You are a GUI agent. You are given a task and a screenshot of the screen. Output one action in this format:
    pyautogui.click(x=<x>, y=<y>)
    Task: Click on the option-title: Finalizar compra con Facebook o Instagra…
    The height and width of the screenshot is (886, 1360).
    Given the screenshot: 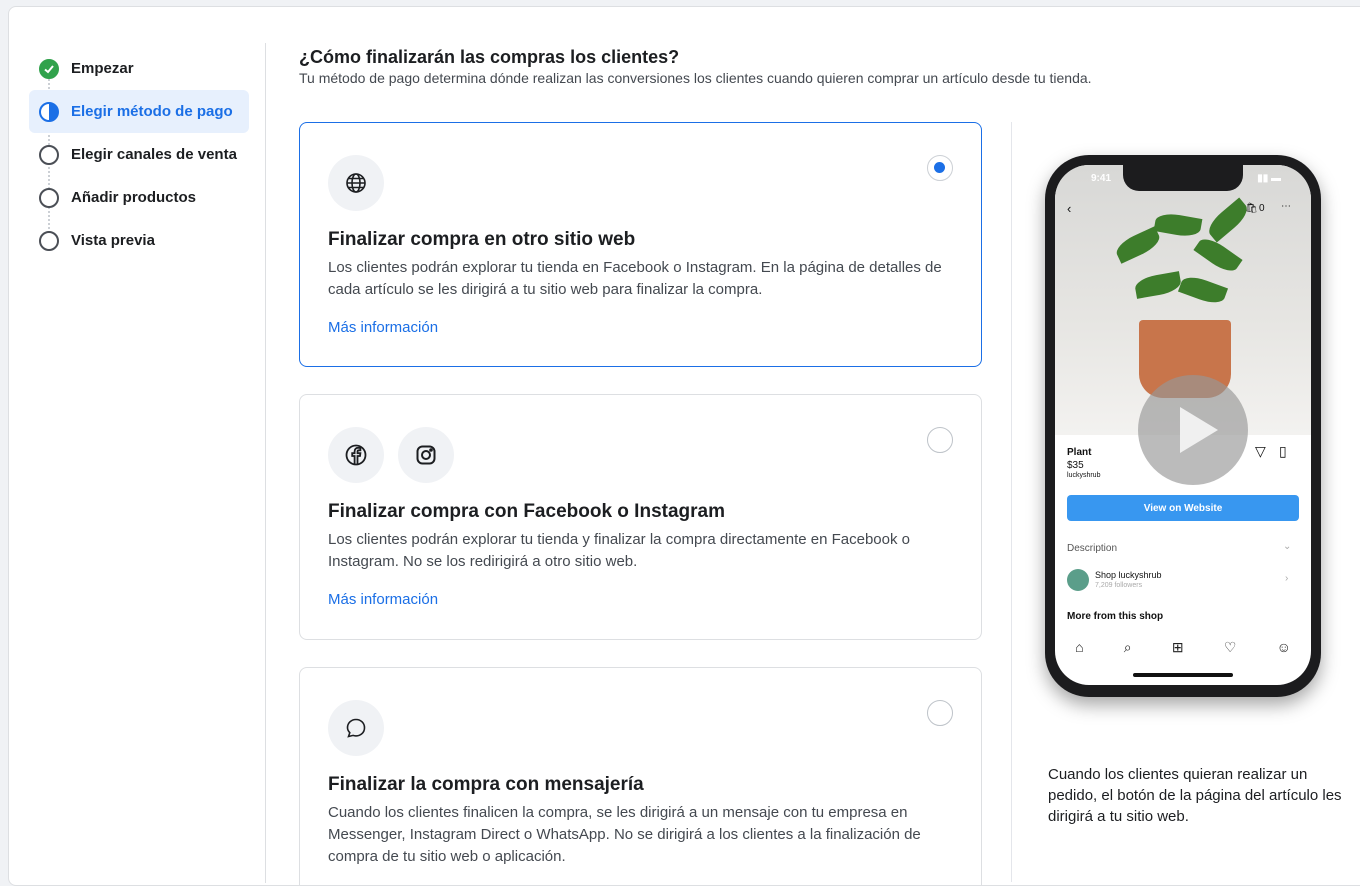 What is the action you would take?
    pyautogui.click(x=526, y=511)
    